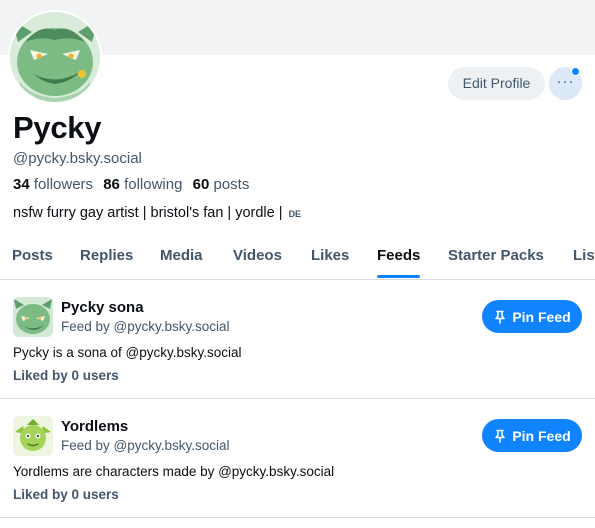 This screenshot has width=595, height=528. I want to click on posts-label: posts, so click(231, 184).